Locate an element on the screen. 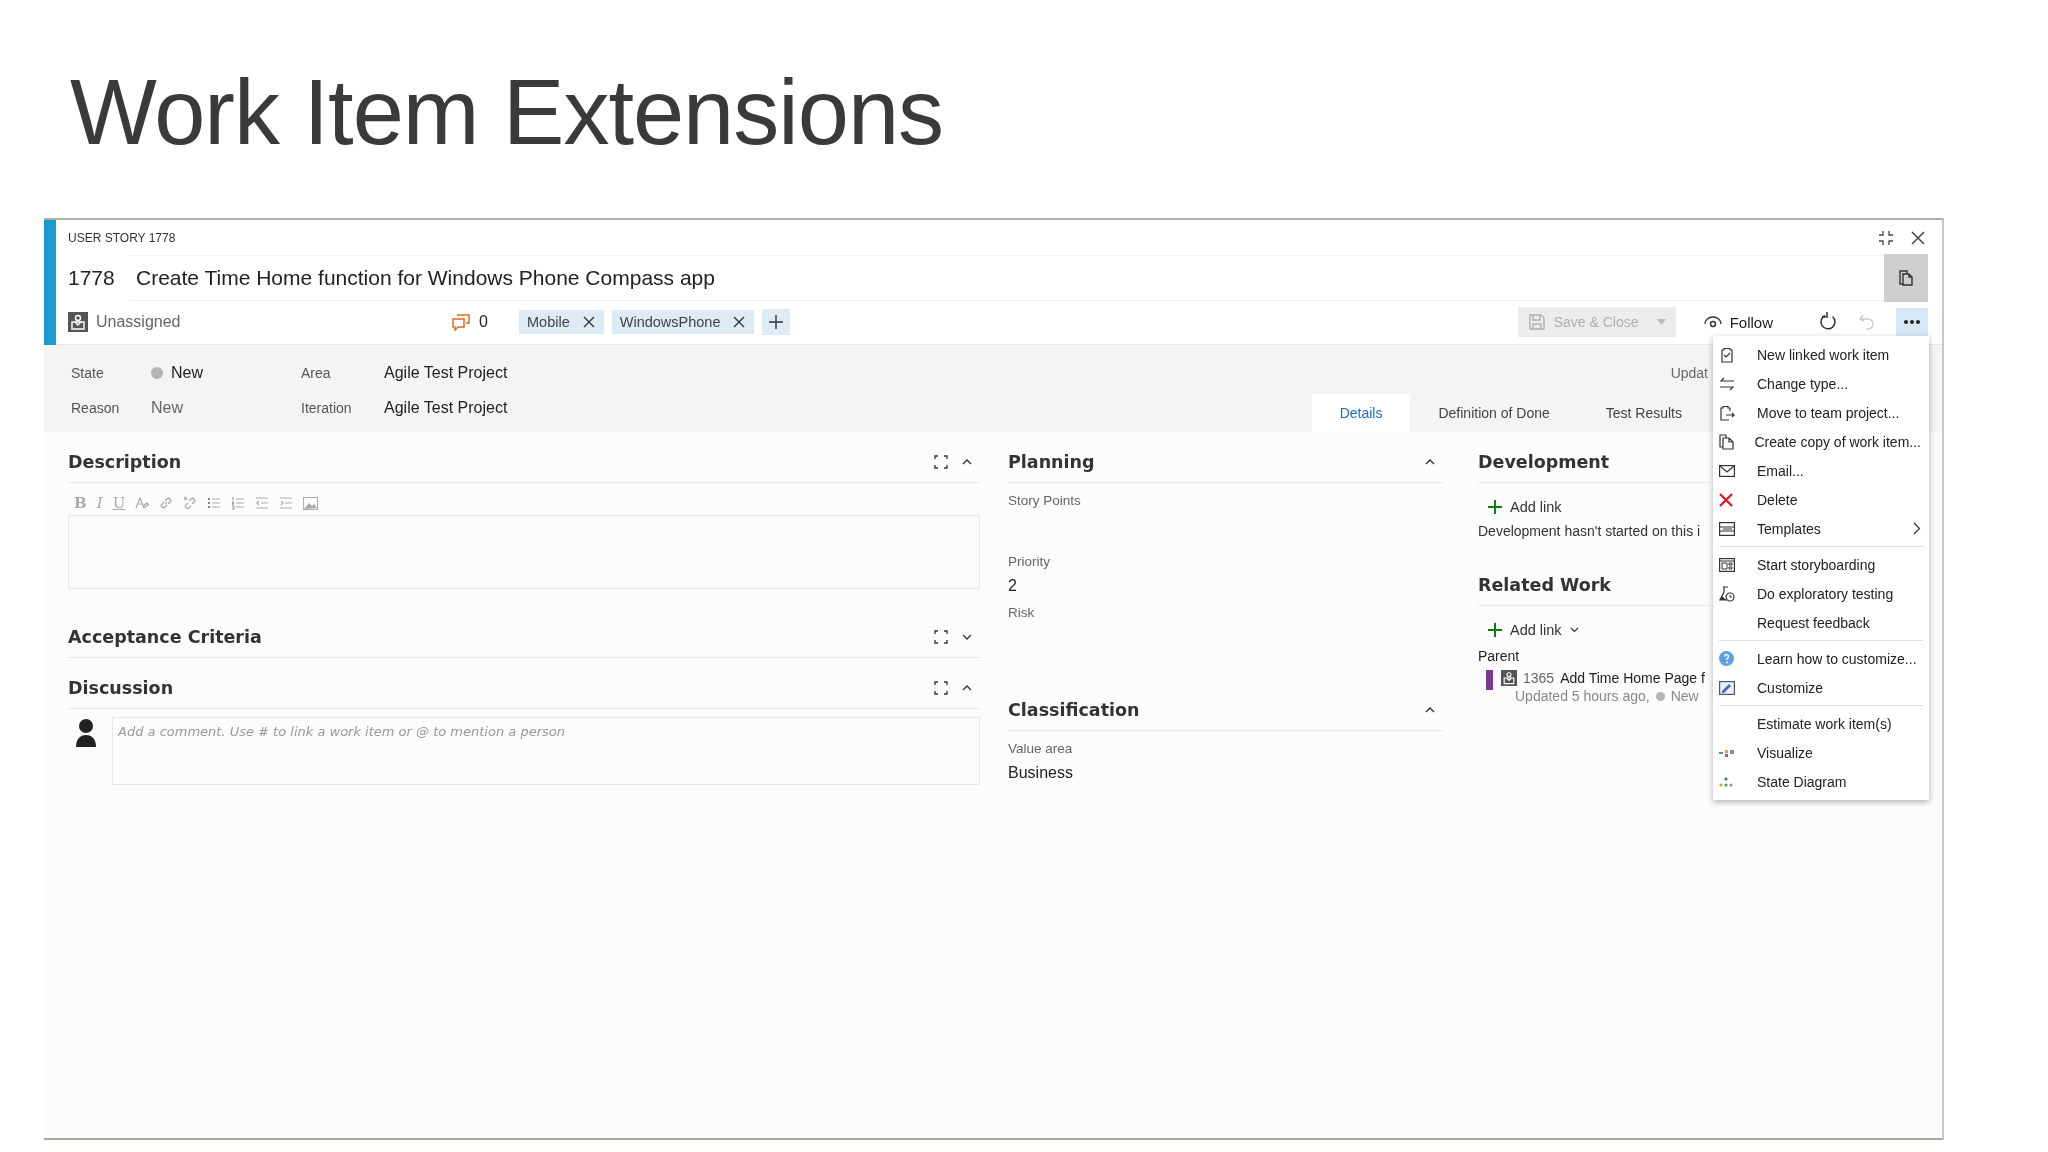 This screenshot has height=1152, width=2048. work-item-type: USER STORY 1778 is located at coordinates (122, 238).